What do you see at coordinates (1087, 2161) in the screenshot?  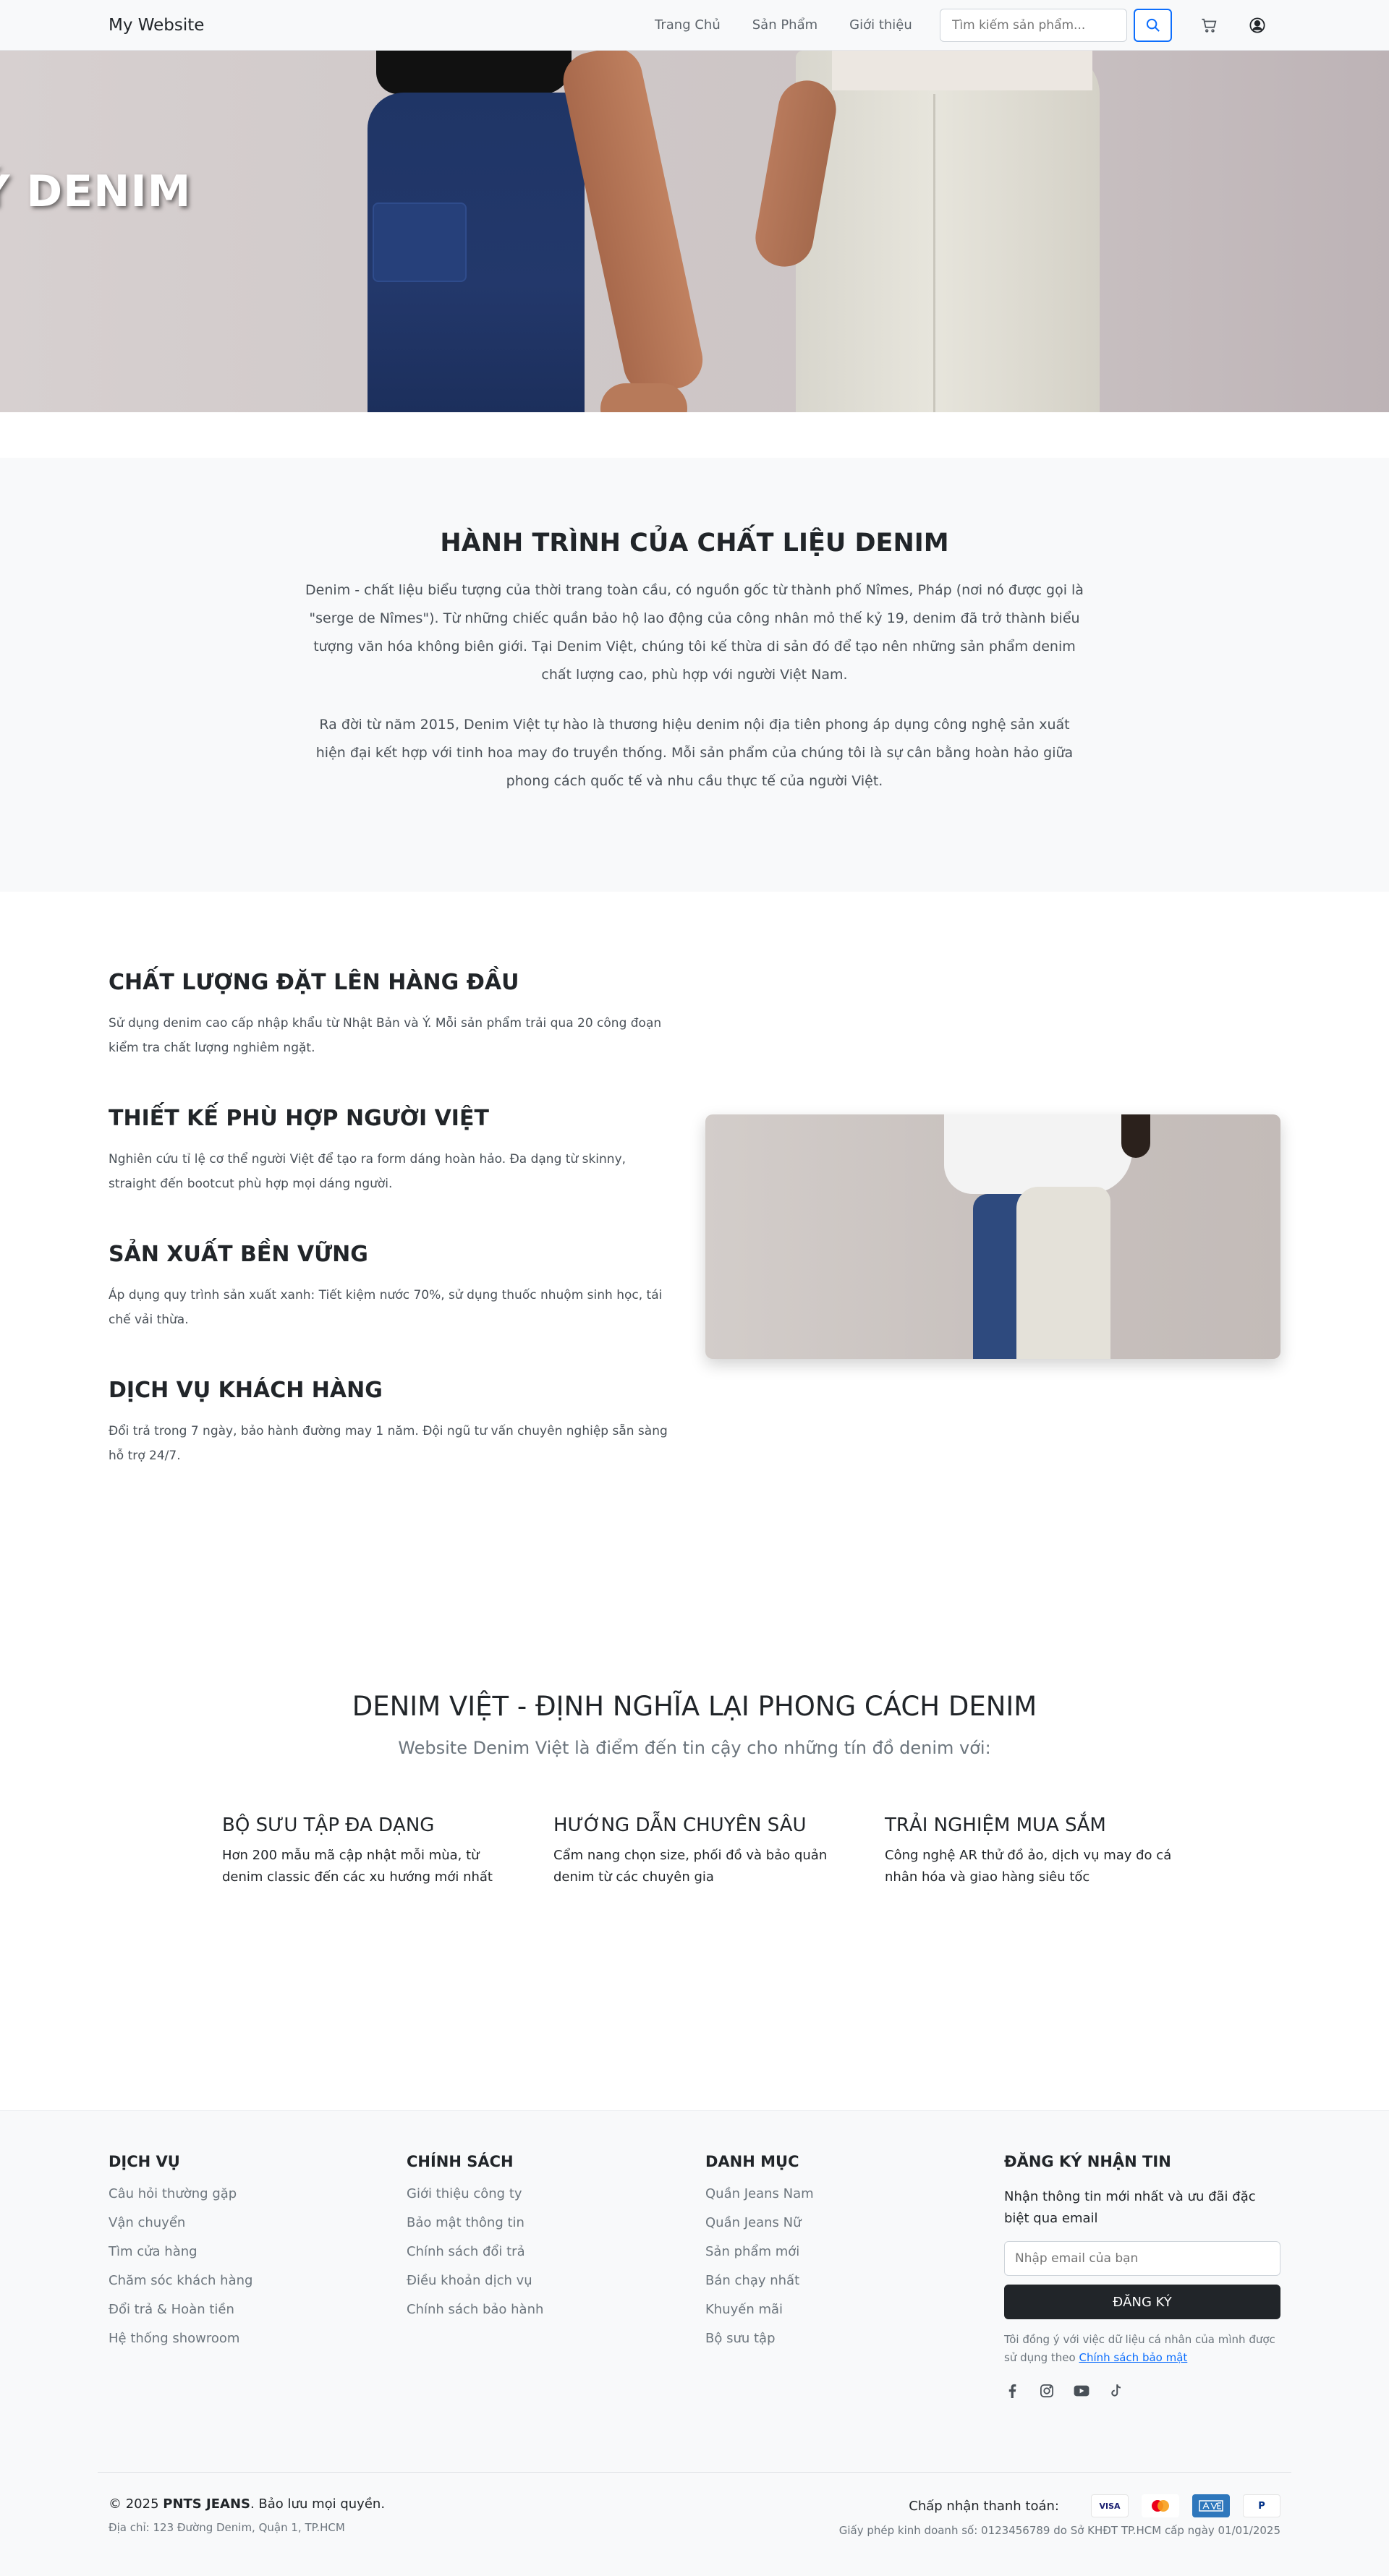 I see `footer-heading: ĐĂNG KÝ NHẬN TIN` at bounding box center [1087, 2161].